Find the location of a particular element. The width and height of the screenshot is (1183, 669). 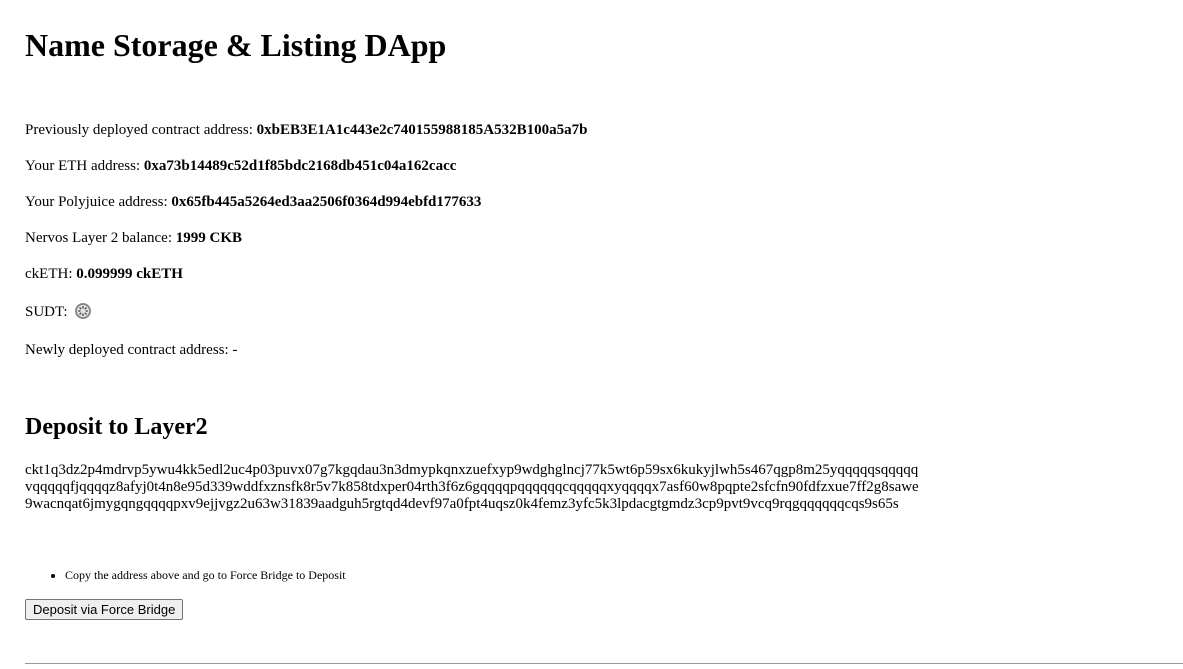

deposit-via-force-bridge-button: Deposit via Force Bridge is located at coordinates (104, 609).